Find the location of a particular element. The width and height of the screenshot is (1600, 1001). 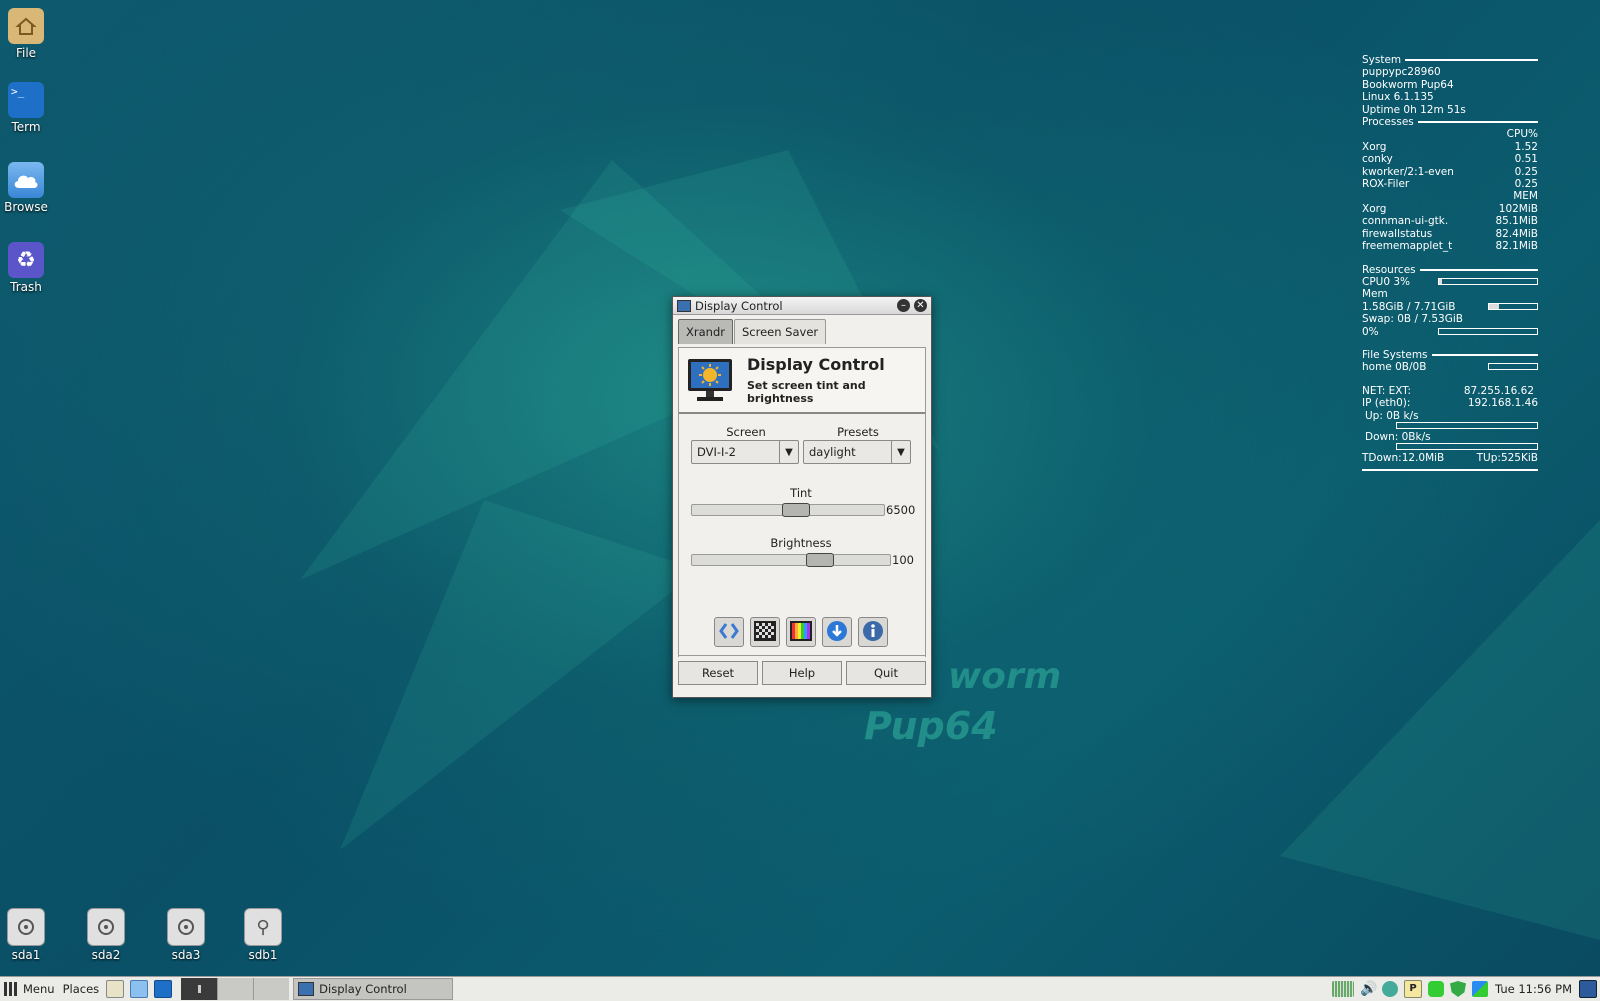

download-button is located at coordinates (837, 632).